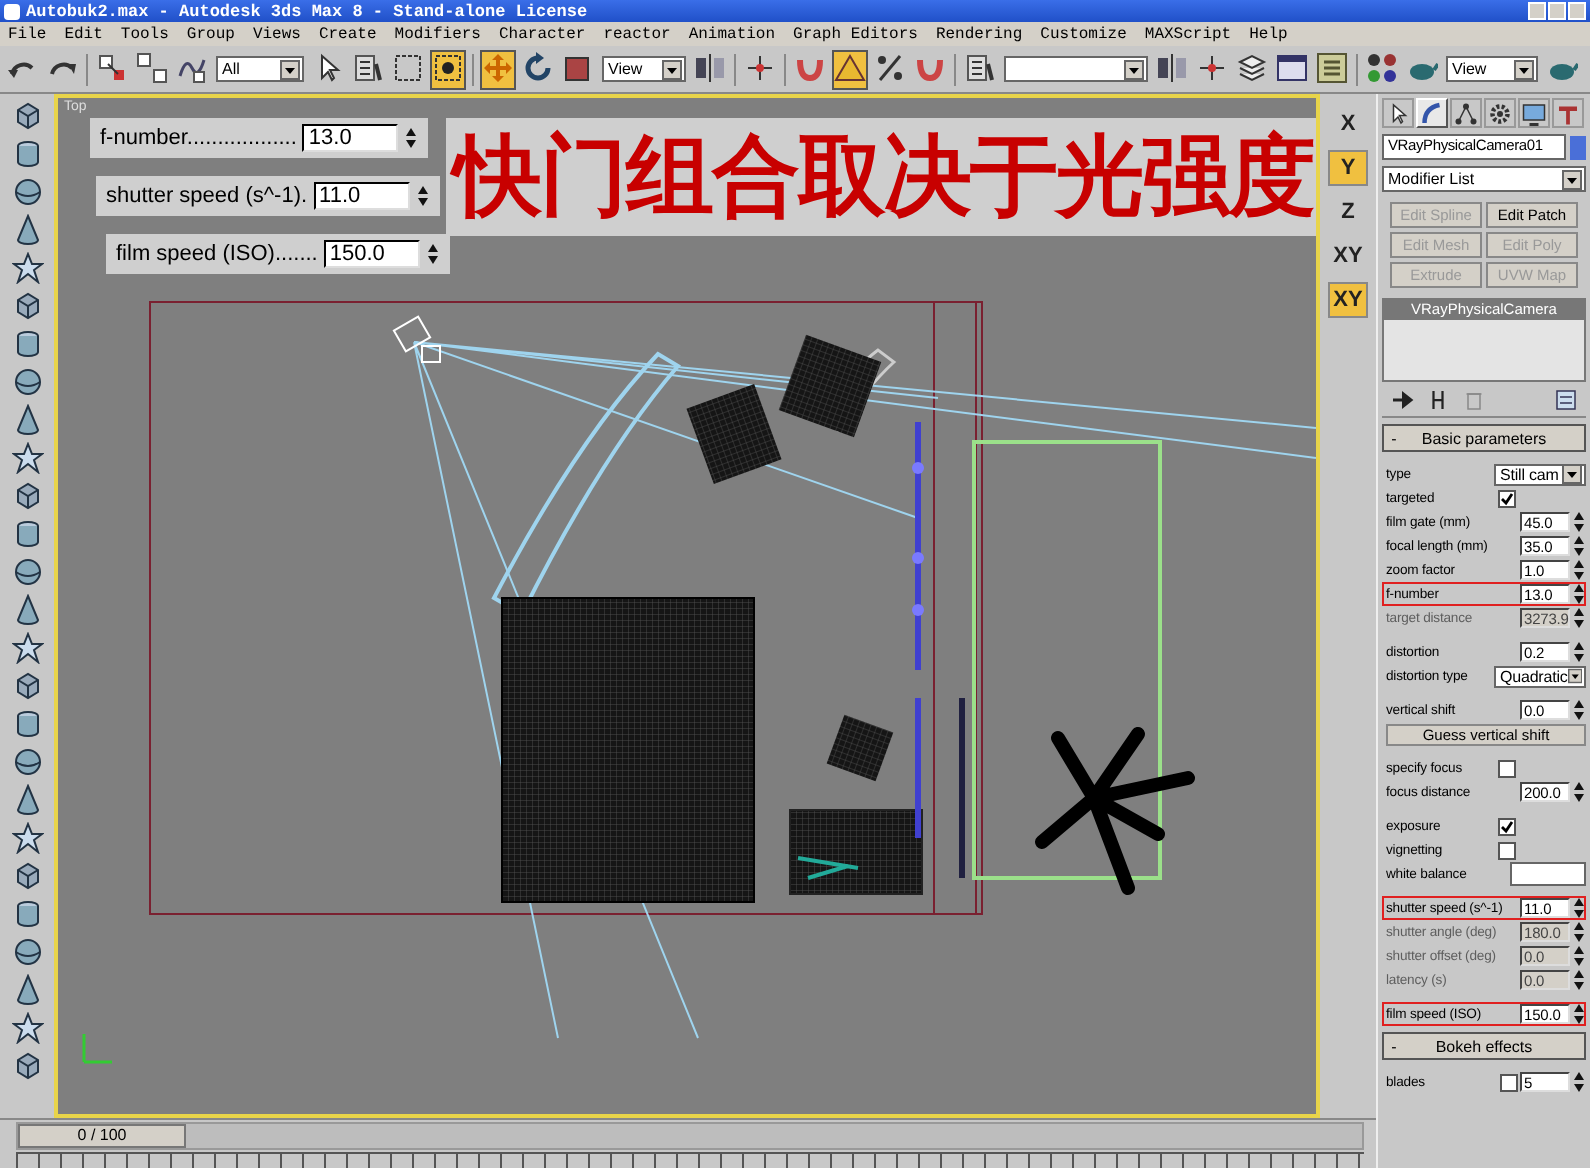 The width and height of the screenshot is (1590, 1168). I want to click on hammer-icon, so click(1568, 113).